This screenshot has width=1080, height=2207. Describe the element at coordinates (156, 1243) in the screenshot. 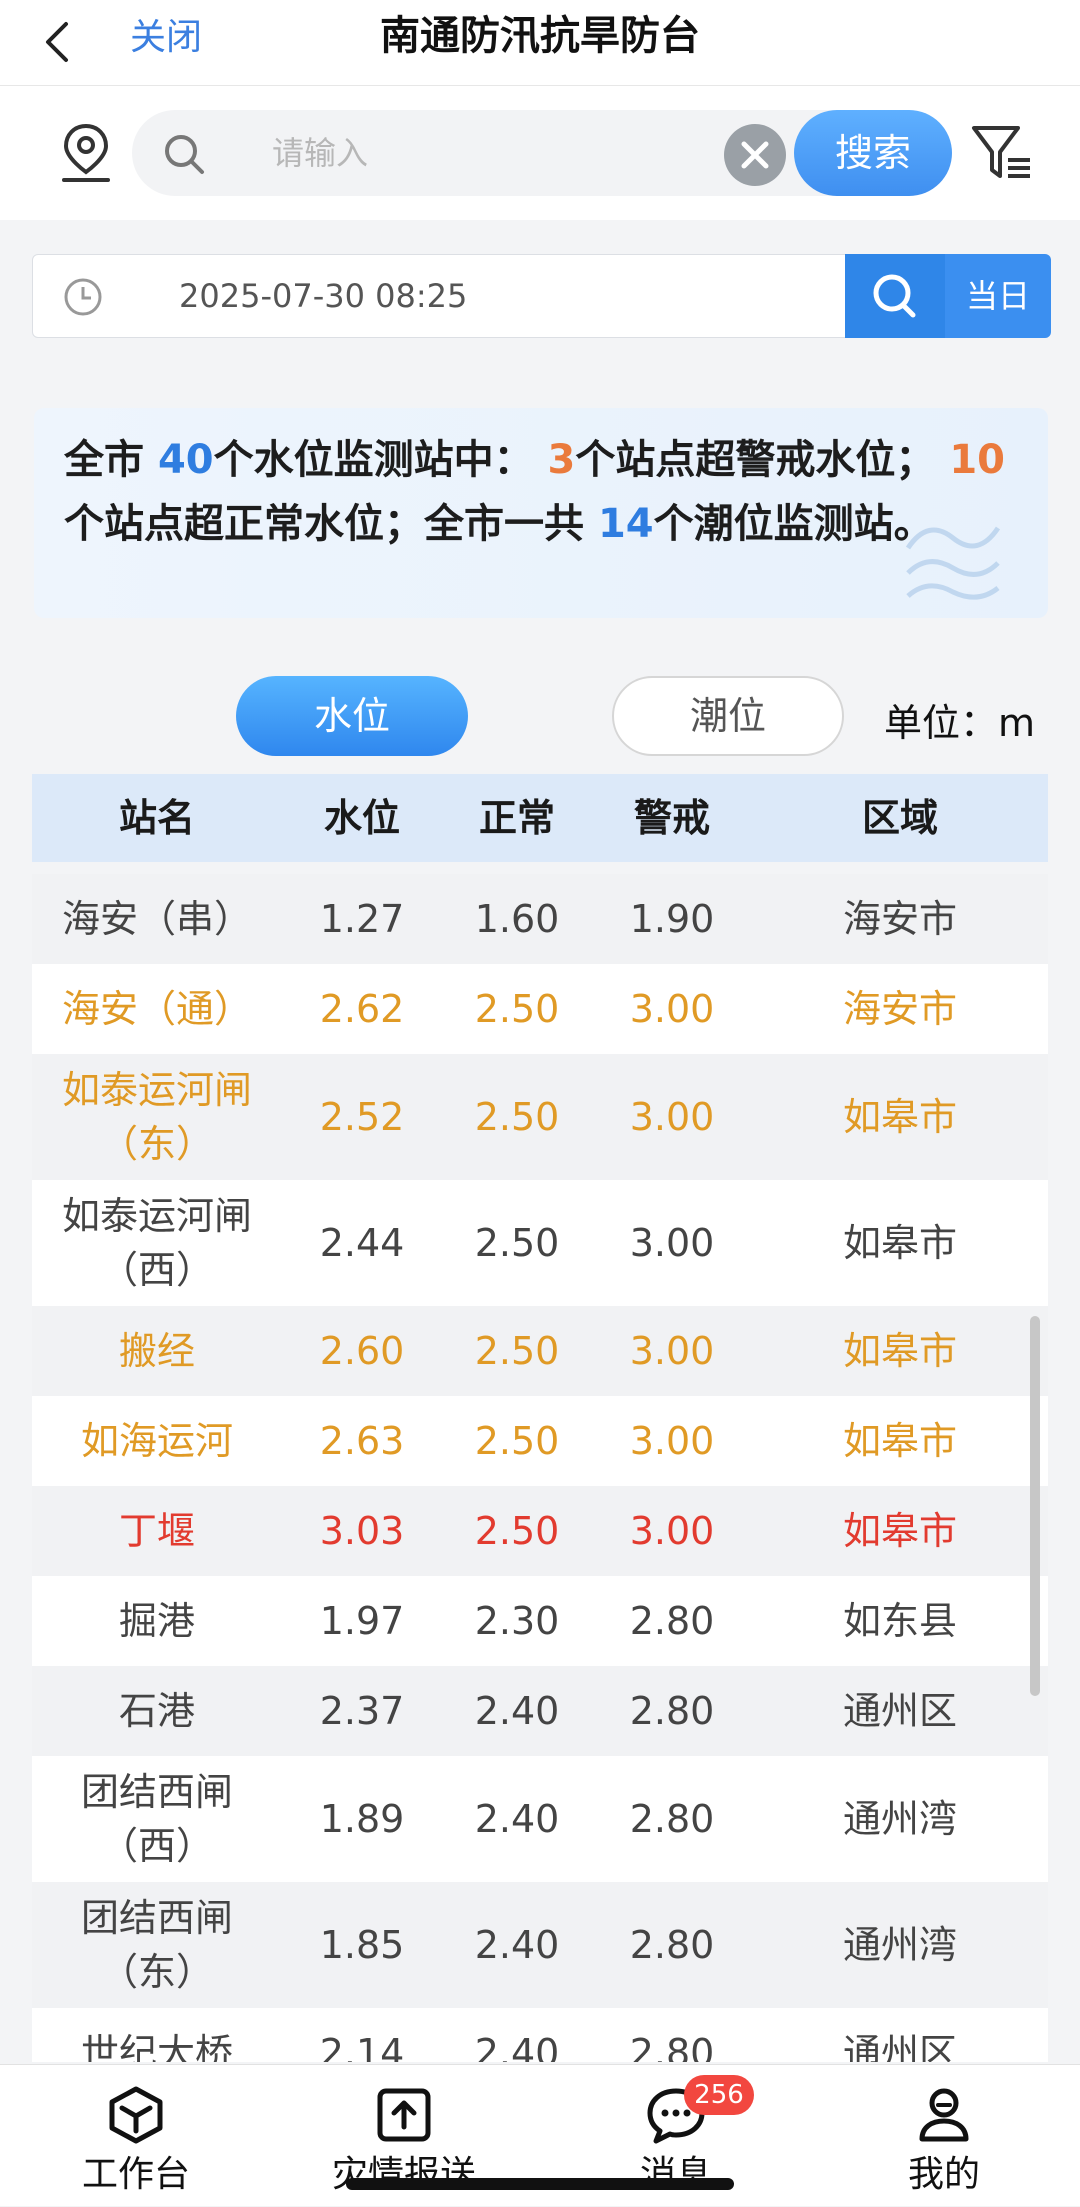

I see `cell-name: 如泰运河闸（西）` at that location.